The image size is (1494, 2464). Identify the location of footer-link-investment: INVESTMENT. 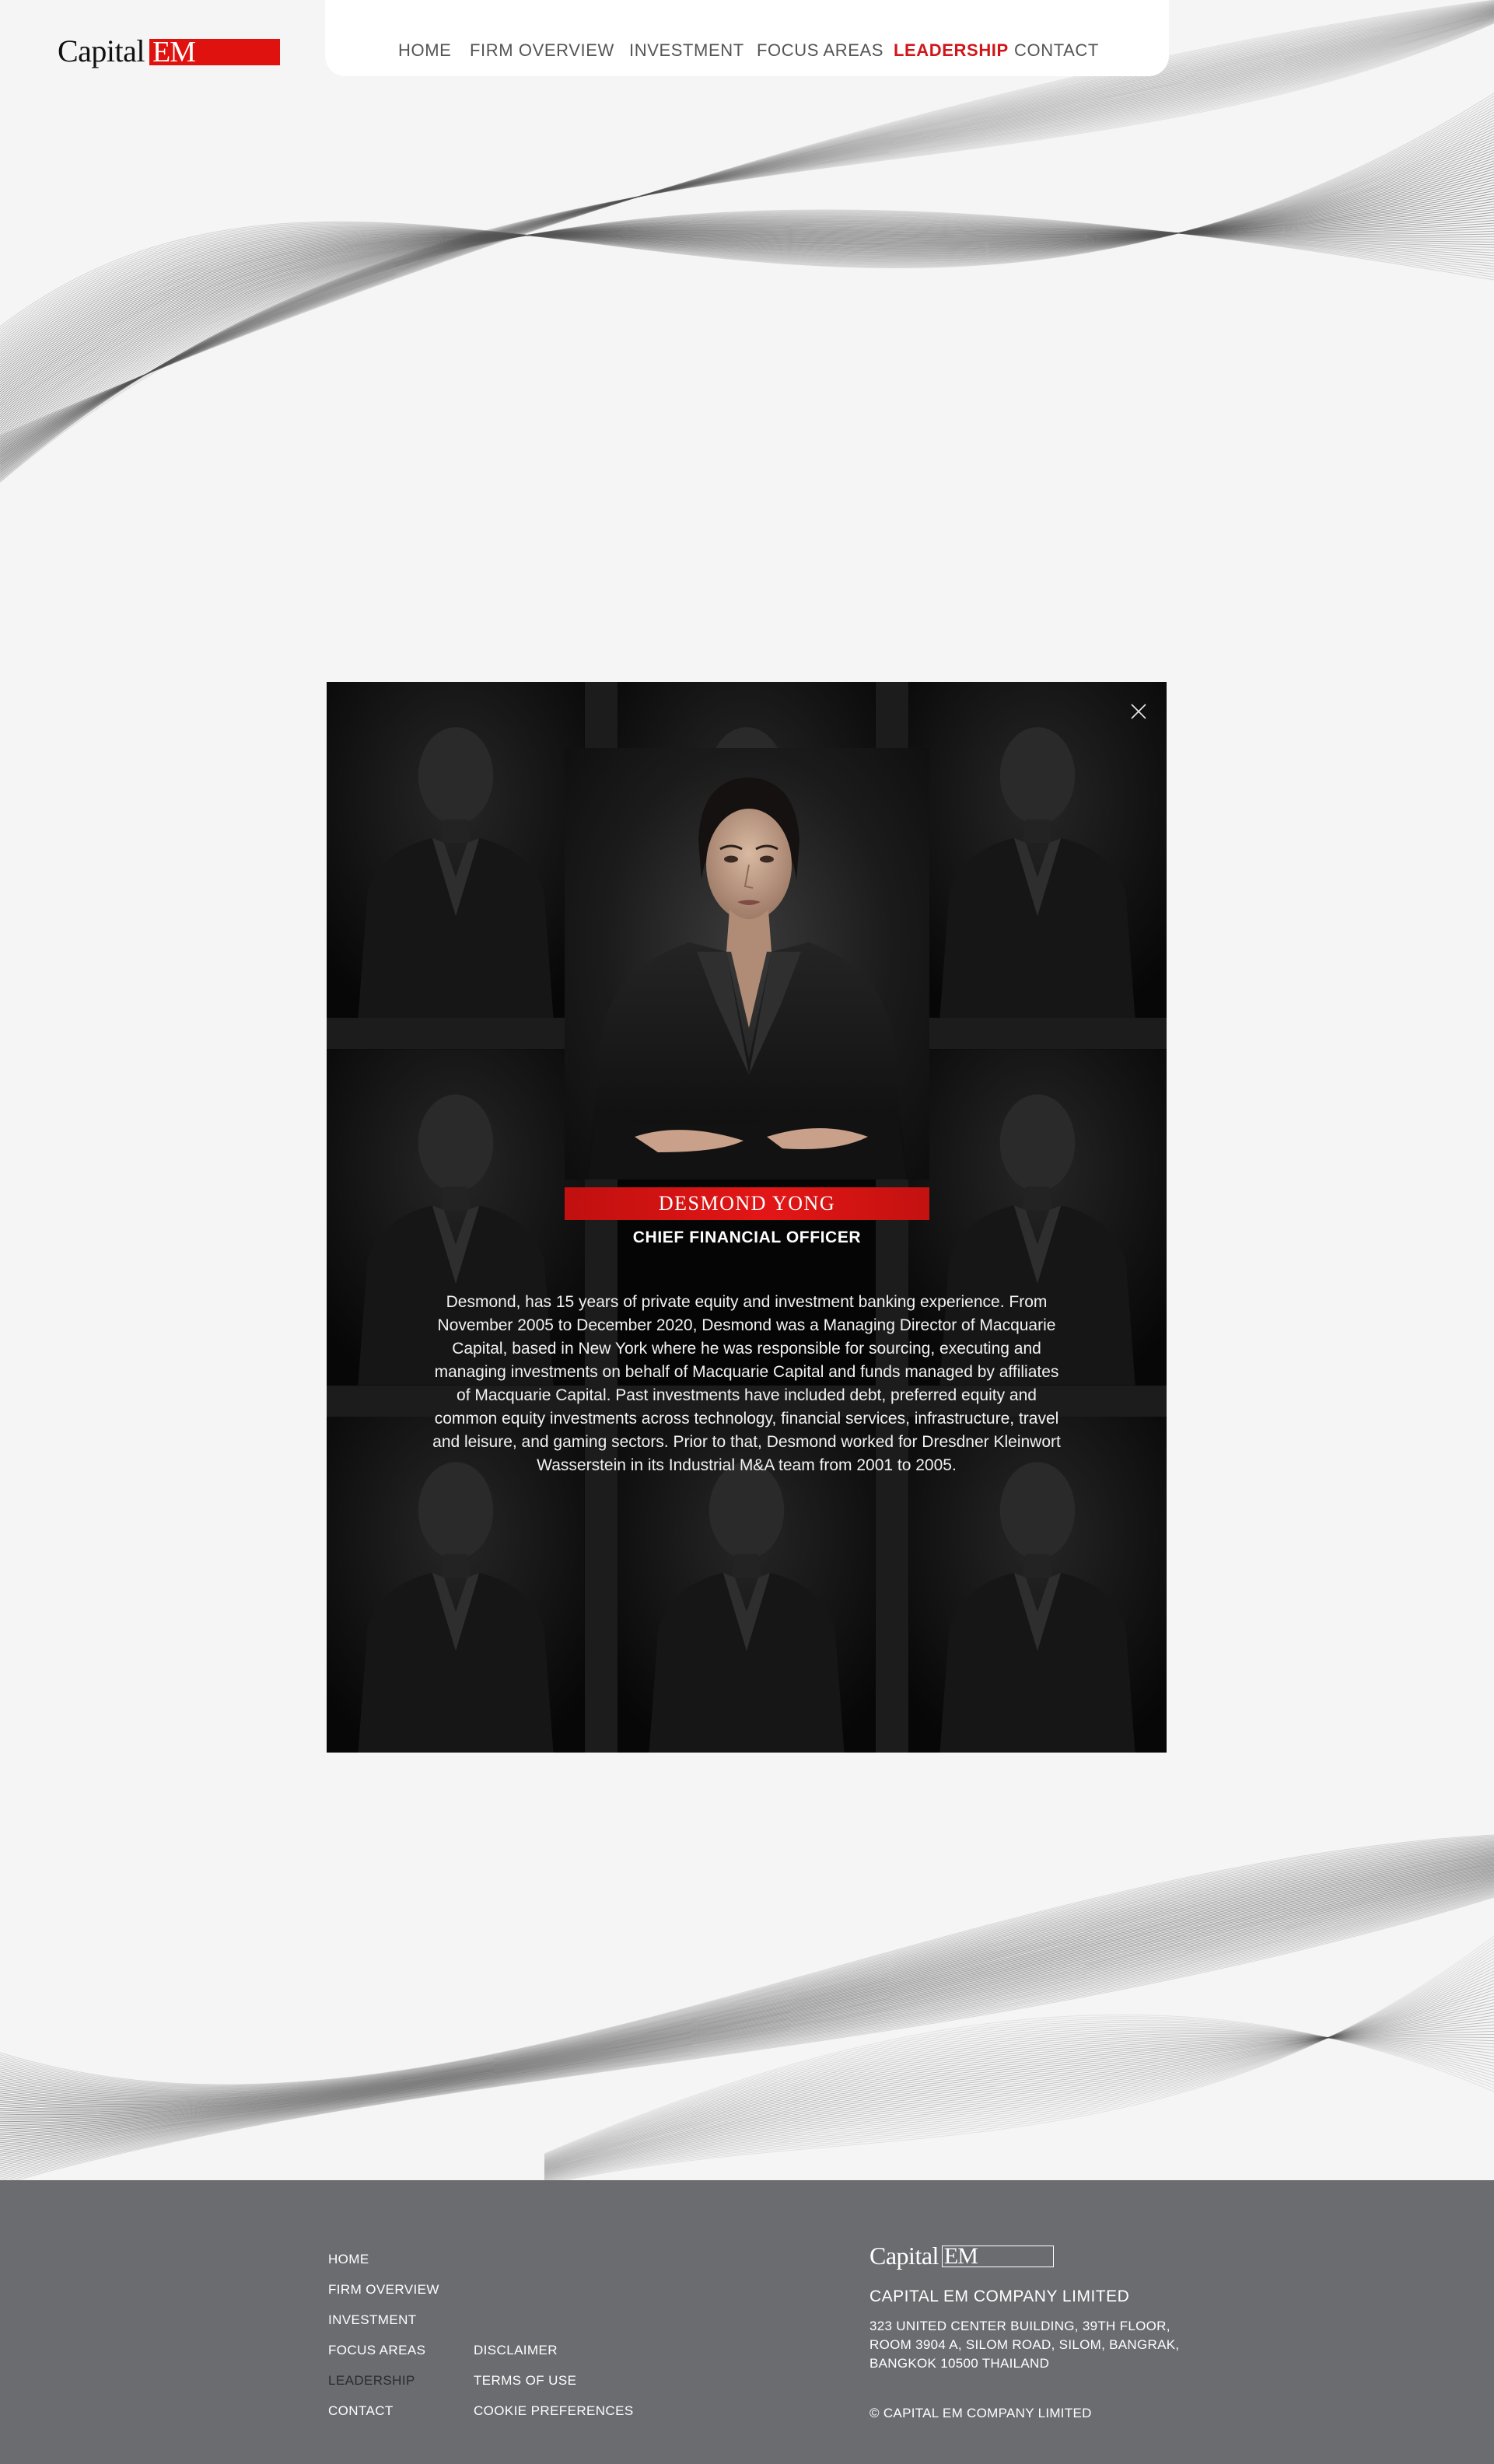
(372, 2320).